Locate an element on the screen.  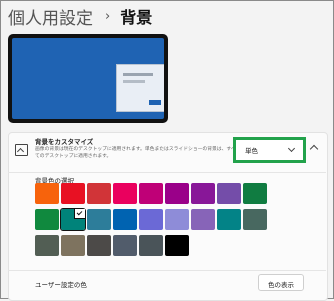
chevron-down-icon is located at coordinates (291, 148).